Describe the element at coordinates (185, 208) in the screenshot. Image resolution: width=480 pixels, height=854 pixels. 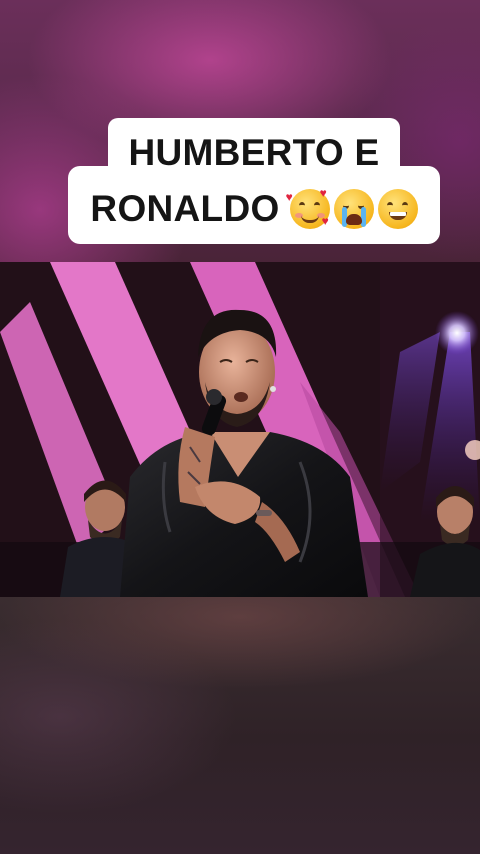
I see `caption-line2: RONALDO` at that location.